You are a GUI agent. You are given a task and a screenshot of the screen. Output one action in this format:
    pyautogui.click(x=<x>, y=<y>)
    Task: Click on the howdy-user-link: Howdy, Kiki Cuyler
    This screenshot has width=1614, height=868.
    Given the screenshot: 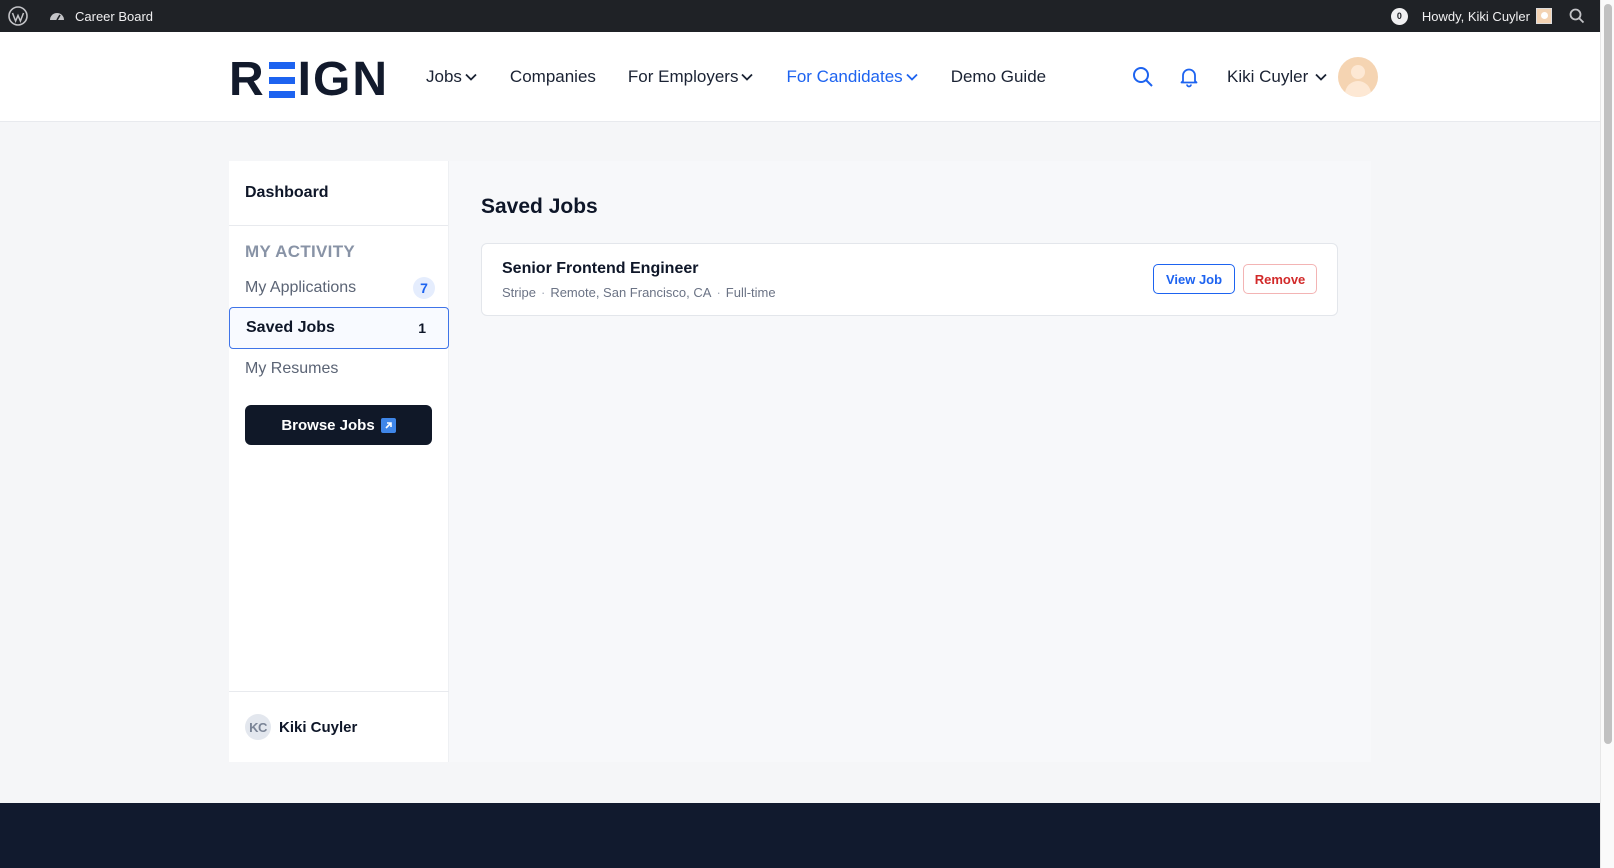 What is the action you would take?
    pyautogui.click(x=1476, y=16)
    